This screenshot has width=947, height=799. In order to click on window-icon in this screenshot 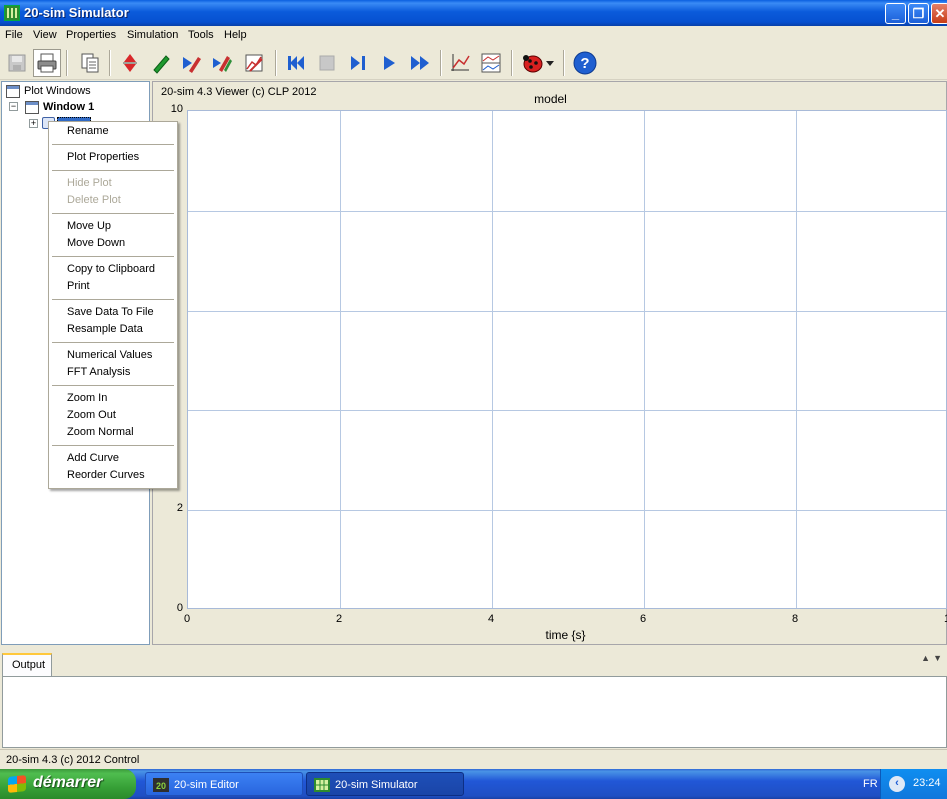, I will do `click(32, 107)`.